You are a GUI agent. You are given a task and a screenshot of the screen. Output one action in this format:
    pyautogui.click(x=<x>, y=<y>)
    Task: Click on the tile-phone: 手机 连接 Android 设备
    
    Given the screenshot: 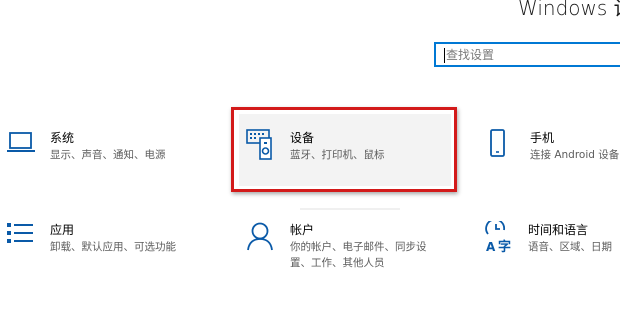 What is the action you would take?
    pyautogui.click(x=553, y=159)
    